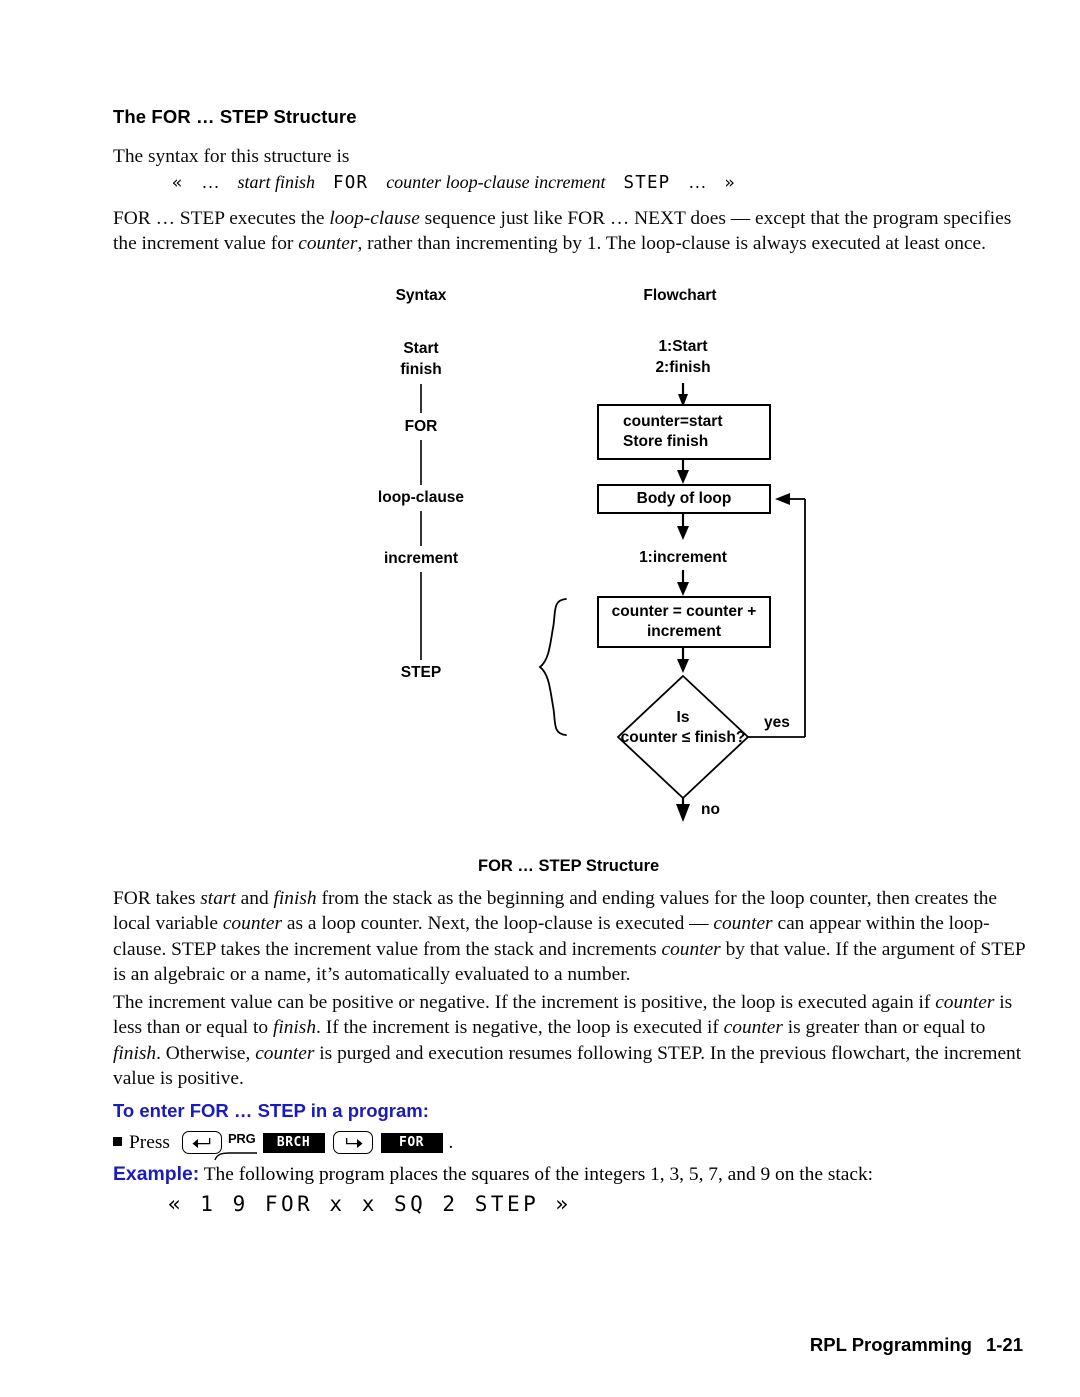 The width and height of the screenshot is (1080, 1397). Describe the element at coordinates (743, 924) in the screenshot. I see `p2-seg-h: counter` at that location.